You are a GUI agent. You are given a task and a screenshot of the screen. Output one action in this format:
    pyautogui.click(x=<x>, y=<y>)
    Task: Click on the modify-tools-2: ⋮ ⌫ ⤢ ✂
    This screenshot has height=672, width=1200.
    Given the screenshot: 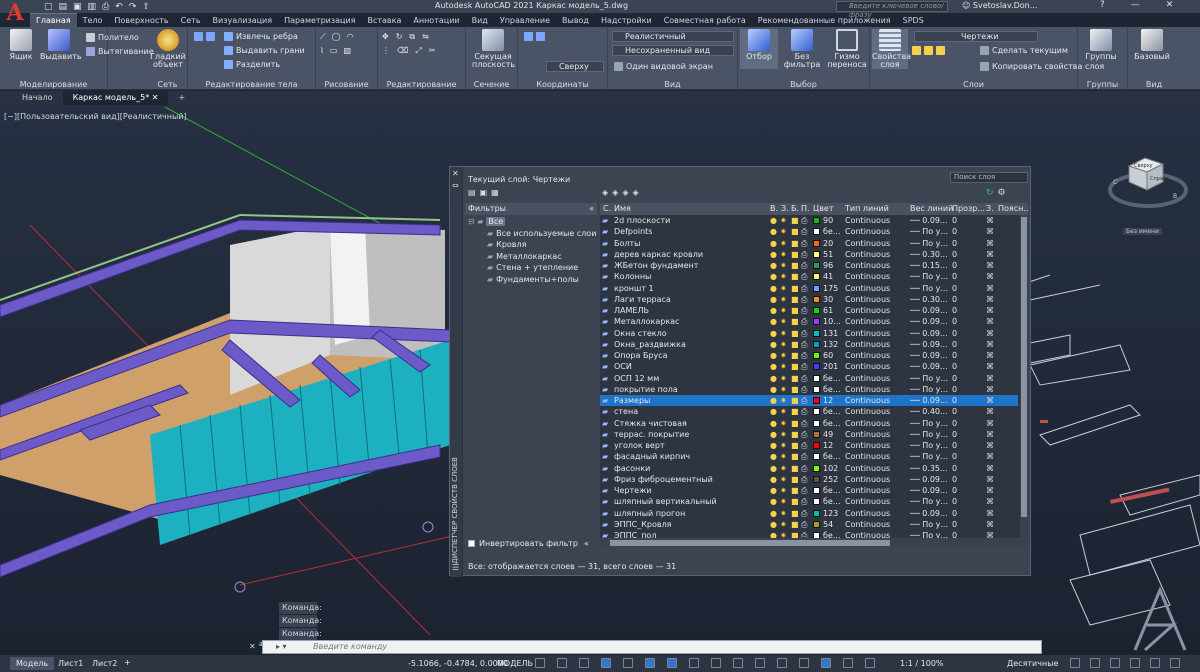 What is the action you would take?
    pyautogui.click(x=410, y=50)
    